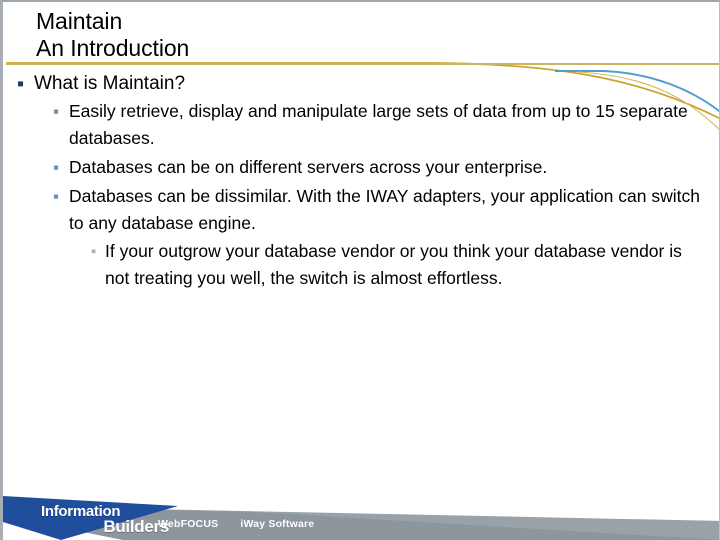  I want to click on information-builders-logo: Information Builders, so click(106, 520).